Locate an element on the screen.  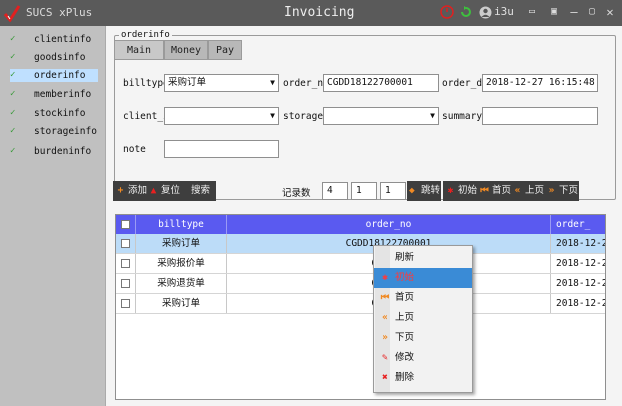
summary-input is located at coordinates (540, 116).